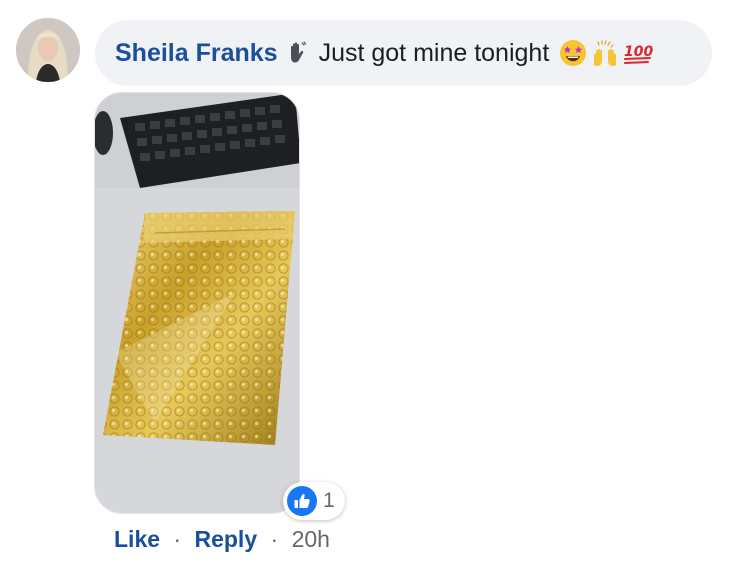 Image resolution: width=732 pixels, height=572 pixels. What do you see at coordinates (329, 500) in the screenshot?
I see `reaction-count: 1` at bounding box center [329, 500].